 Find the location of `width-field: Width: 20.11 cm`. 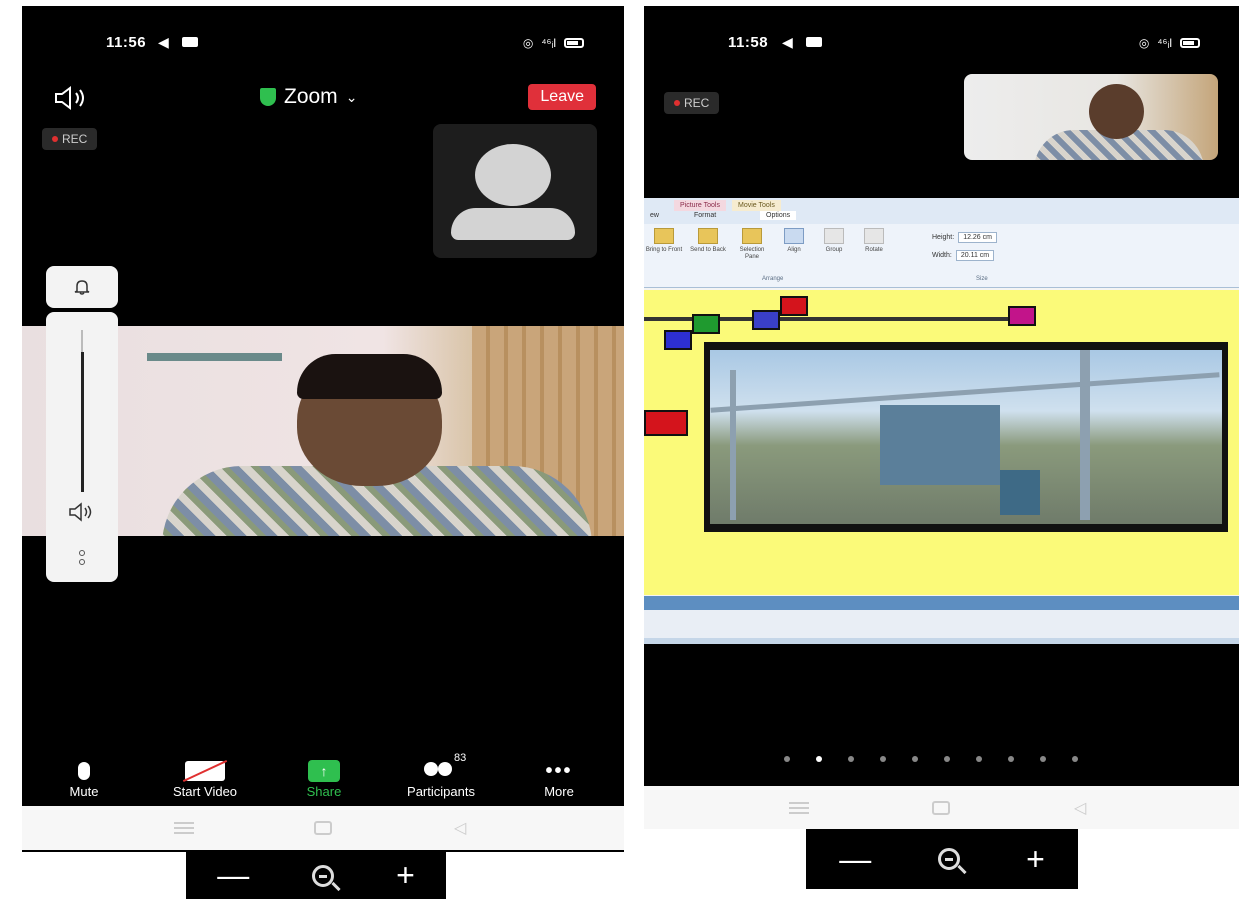

width-field: Width: 20.11 cm is located at coordinates (963, 255).